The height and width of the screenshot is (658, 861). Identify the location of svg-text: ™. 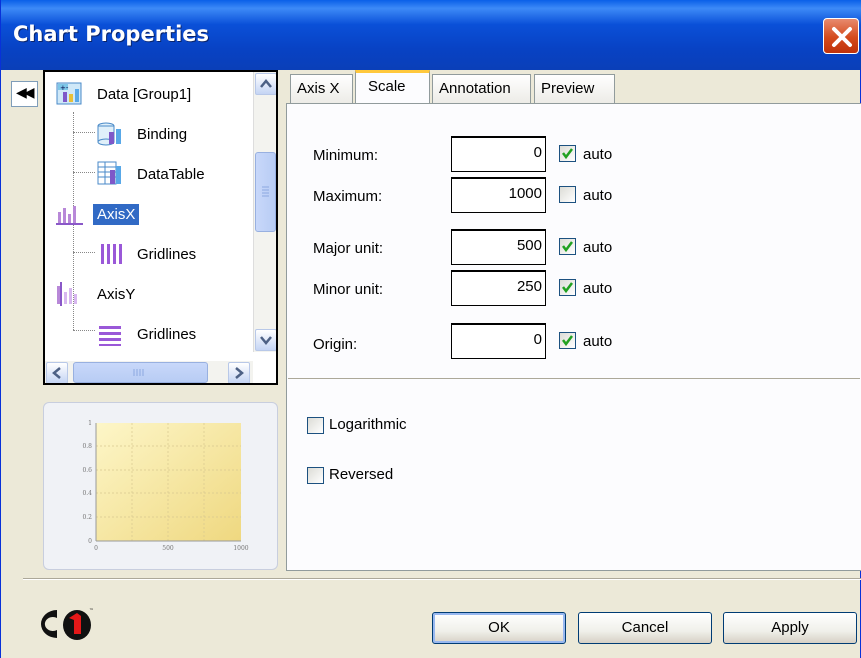
(91, 611).